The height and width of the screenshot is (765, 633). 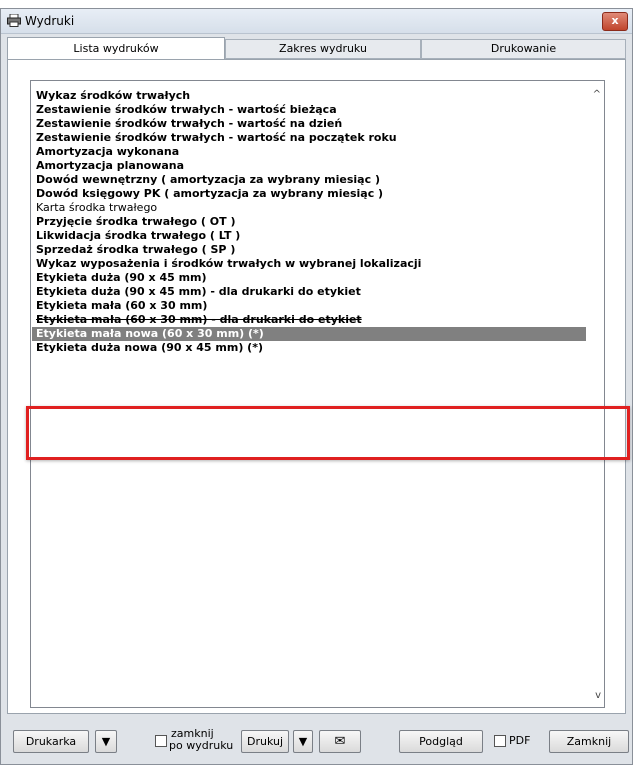 What do you see at coordinates (316, 21) in the screenshot?
I see `title-bar: Wydruki x` at bounding box center [316, 21].